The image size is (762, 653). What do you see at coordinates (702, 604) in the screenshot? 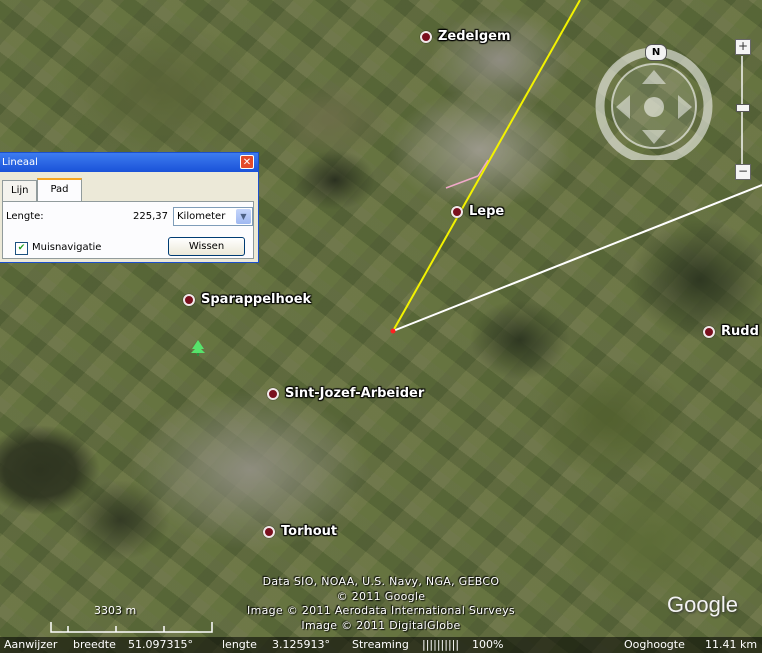
I see `google-logo: Google` at bounding box center [702, 604].